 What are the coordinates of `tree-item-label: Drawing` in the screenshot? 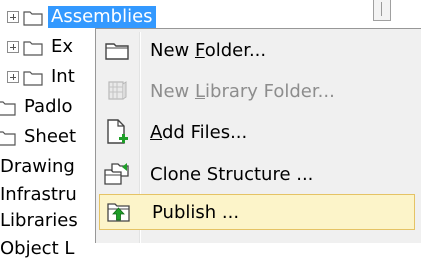 It's located at (37, 166).